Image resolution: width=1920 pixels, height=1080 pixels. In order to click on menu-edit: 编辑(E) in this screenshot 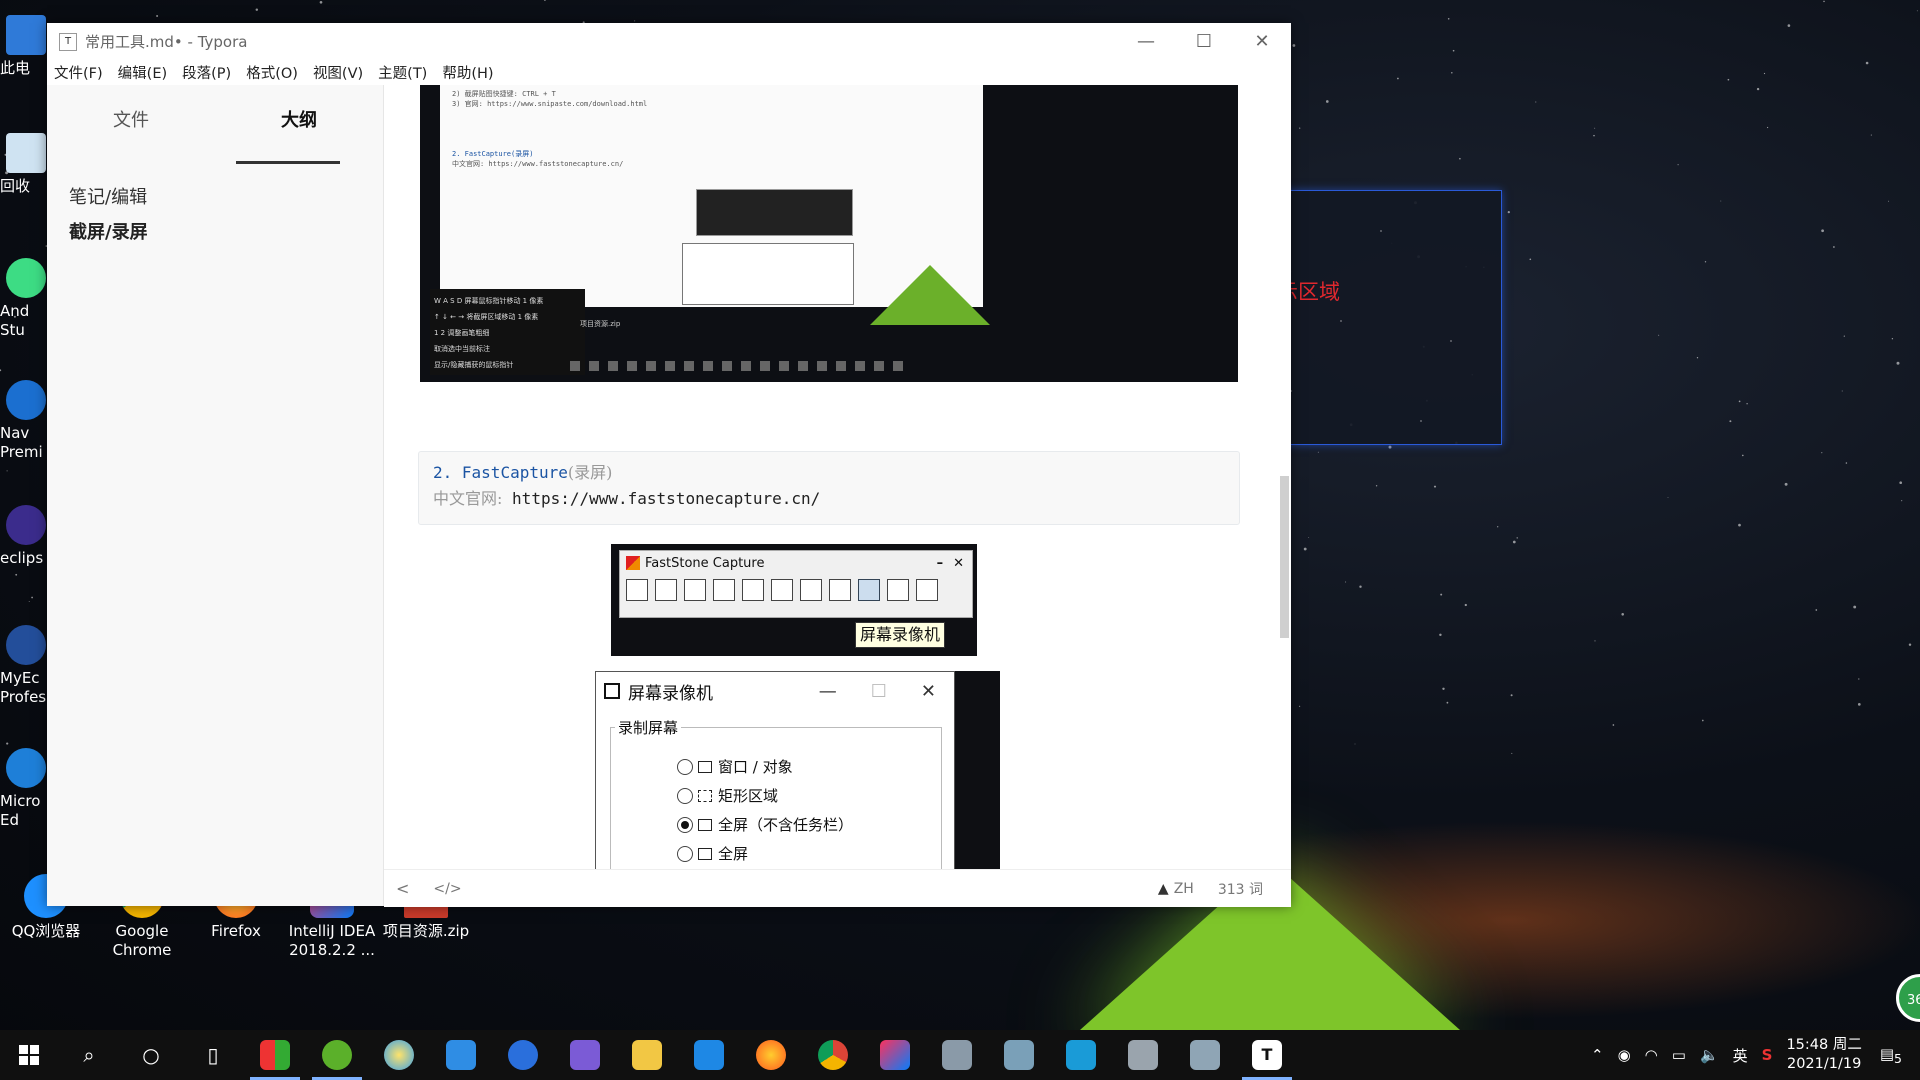, I will do `click(142, 72)`.